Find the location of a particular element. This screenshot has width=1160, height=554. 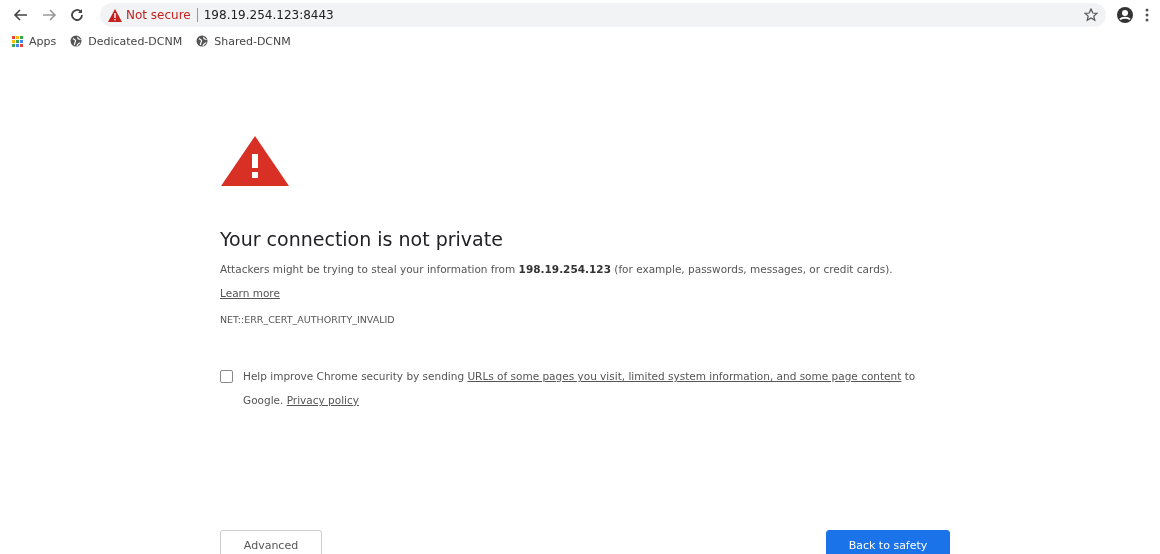

back-to-safety-button: Back to safety is located at coordinates (888, 542).